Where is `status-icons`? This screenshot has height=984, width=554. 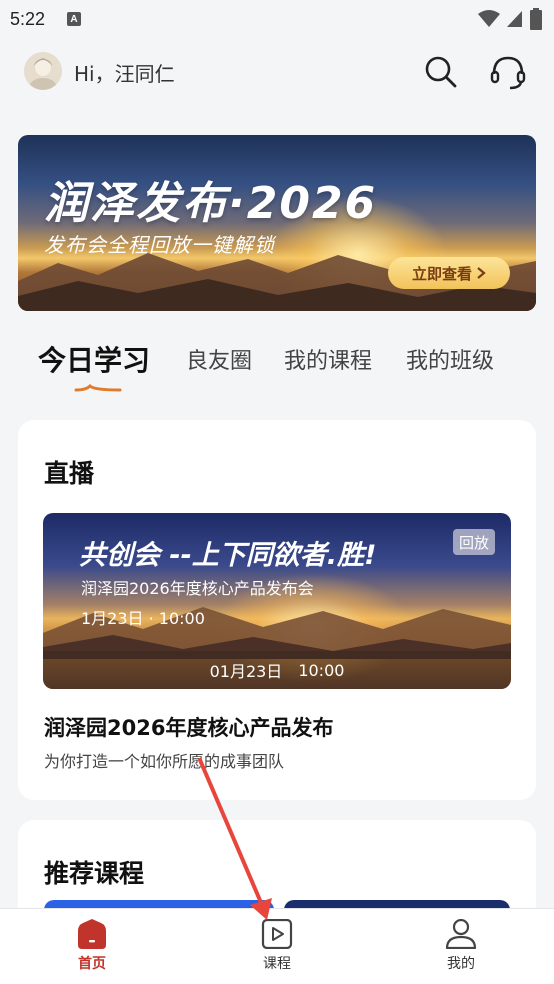 status-icons is located at coordinates (510, 19).